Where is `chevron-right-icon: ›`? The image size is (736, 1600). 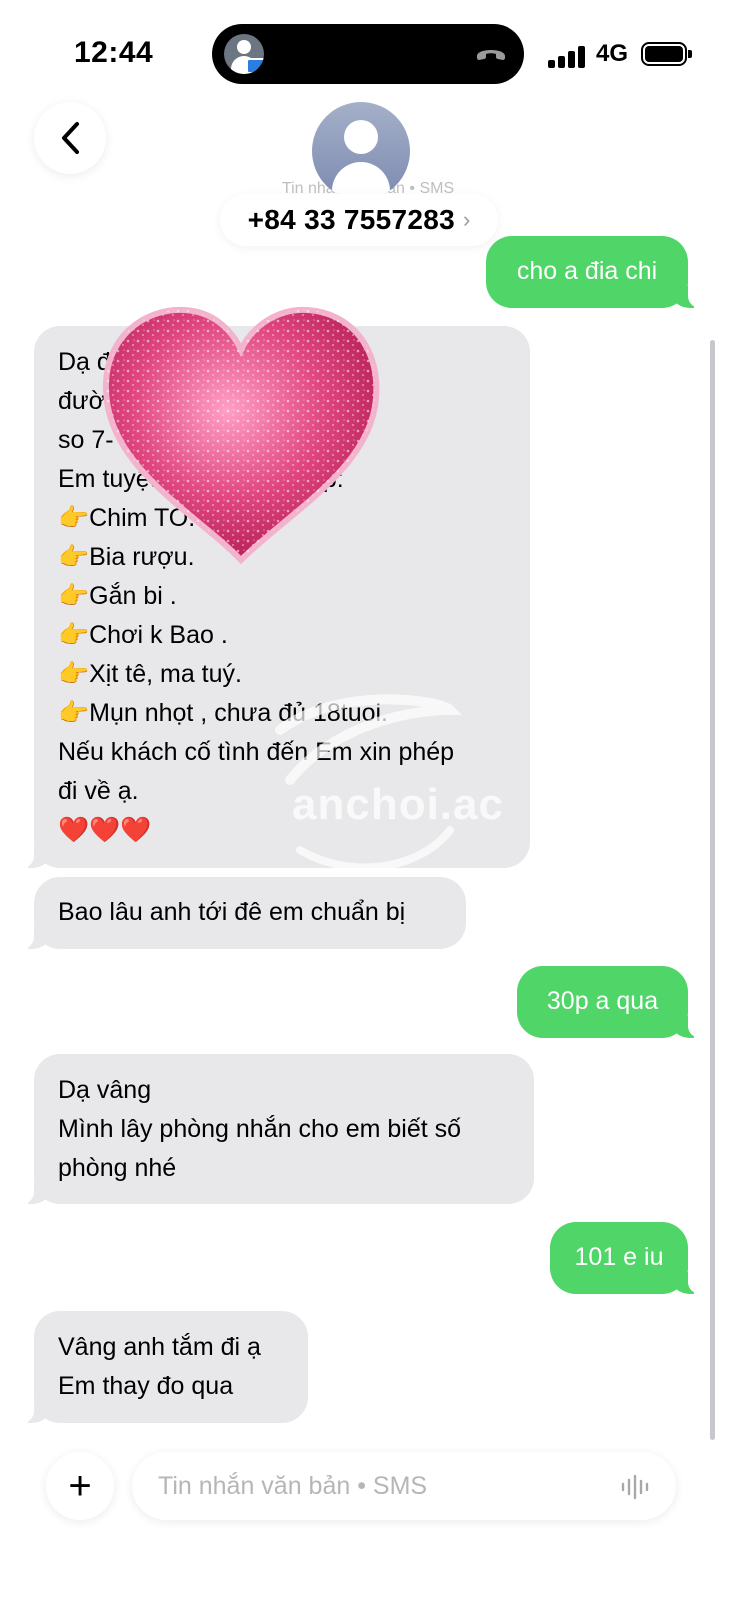 chevron-right-icon: › is located at coordinates (467, 219).